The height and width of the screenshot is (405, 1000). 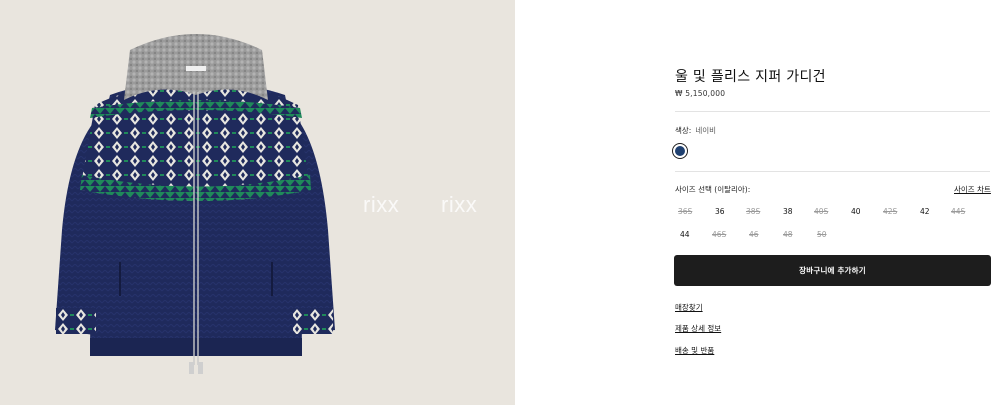 What do you see at coordinates (925, 211) in the screenshot?
I see `size-option-42: 42` at bounding box center [925, 211].